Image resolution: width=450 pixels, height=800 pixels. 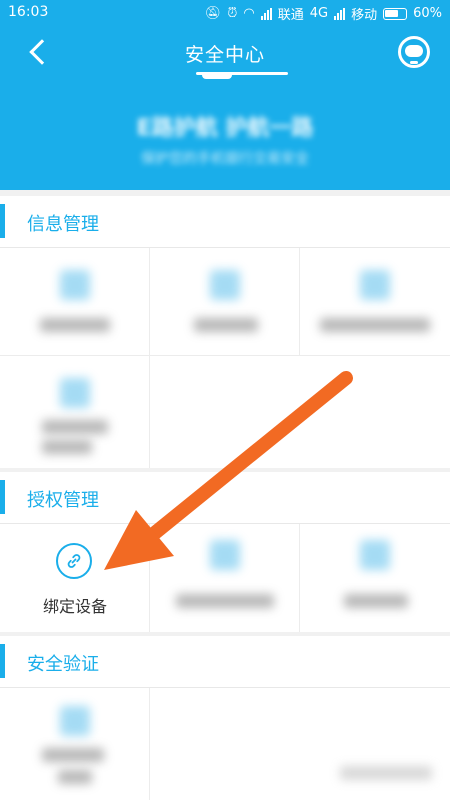 What do you see at coordinates (340, 13) in the screenshot?
I see `signal2-icon` at bounding box center [340, 13].